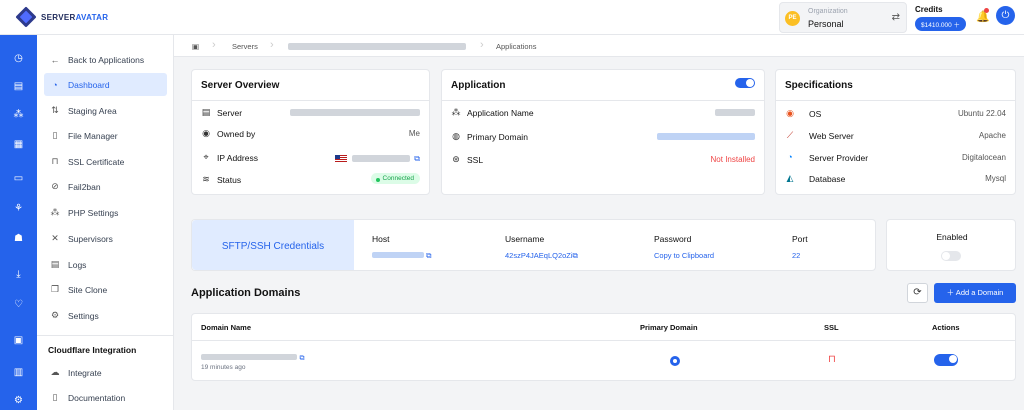 This screenshot has height=410, width=1024. What do you see at coordinates (456, 159) in the screenshot?
I see `ssl-icon: ⊛` at bounding box center [456, 159].